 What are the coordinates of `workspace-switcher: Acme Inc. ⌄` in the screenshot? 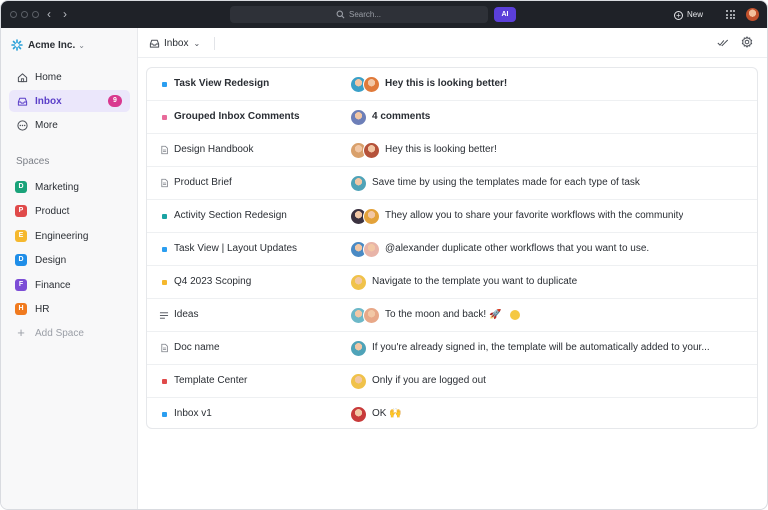 It's located at (48, 45).